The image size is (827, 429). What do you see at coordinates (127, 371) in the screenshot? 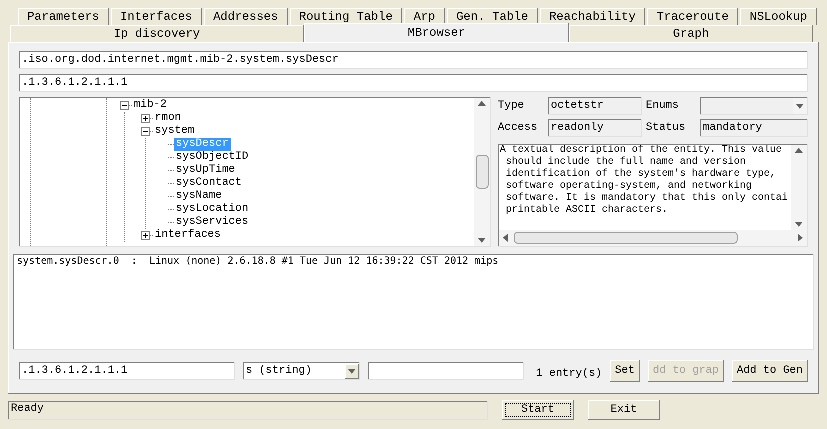
I see `oid-input-field: .1.3.6.1.2.1.1.1` at bounding box center [127, 371].